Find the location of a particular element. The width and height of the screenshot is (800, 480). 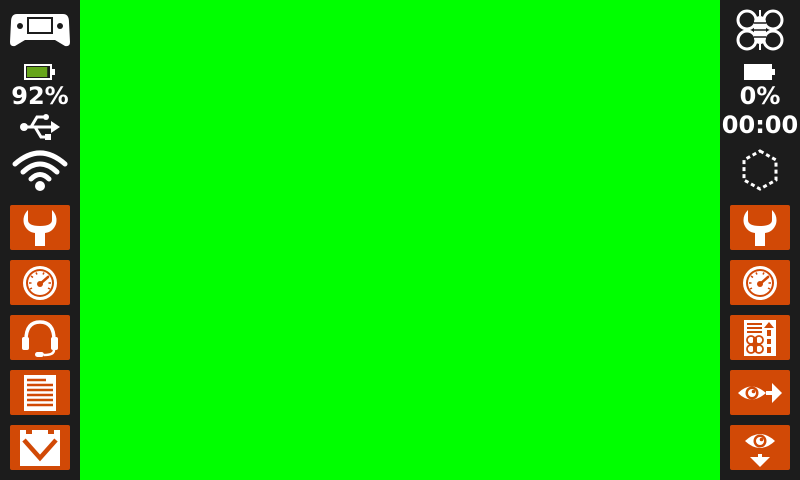

eye-forward-icon is located at coordinates (760, 393).